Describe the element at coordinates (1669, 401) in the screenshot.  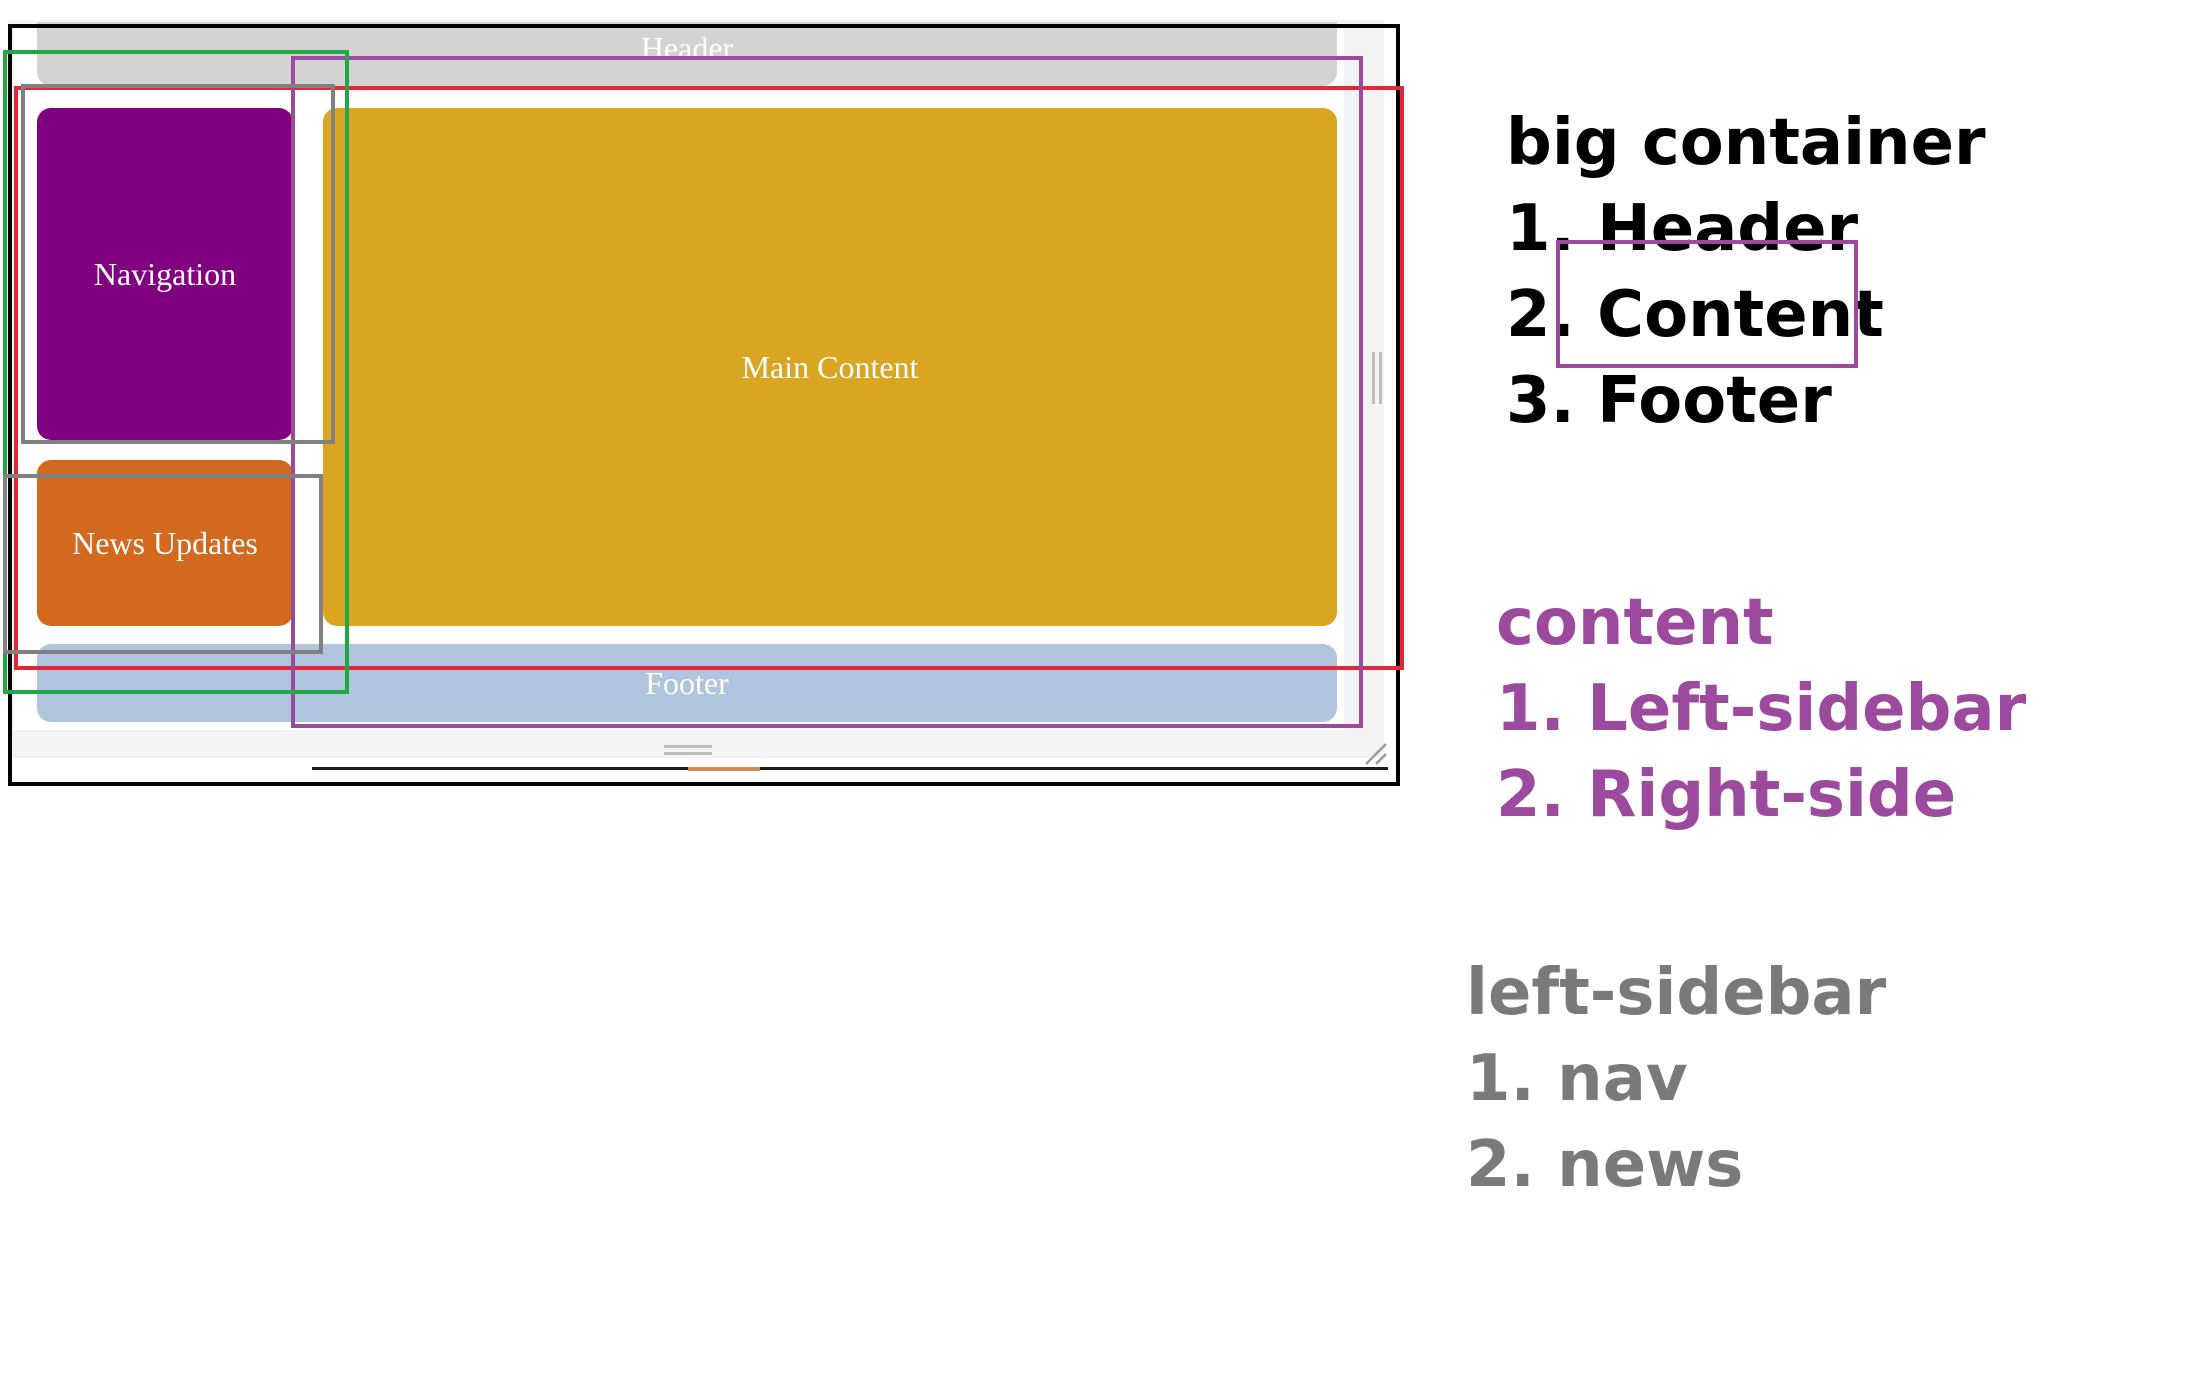
I see `legend-item: 3. Footer` at that location.